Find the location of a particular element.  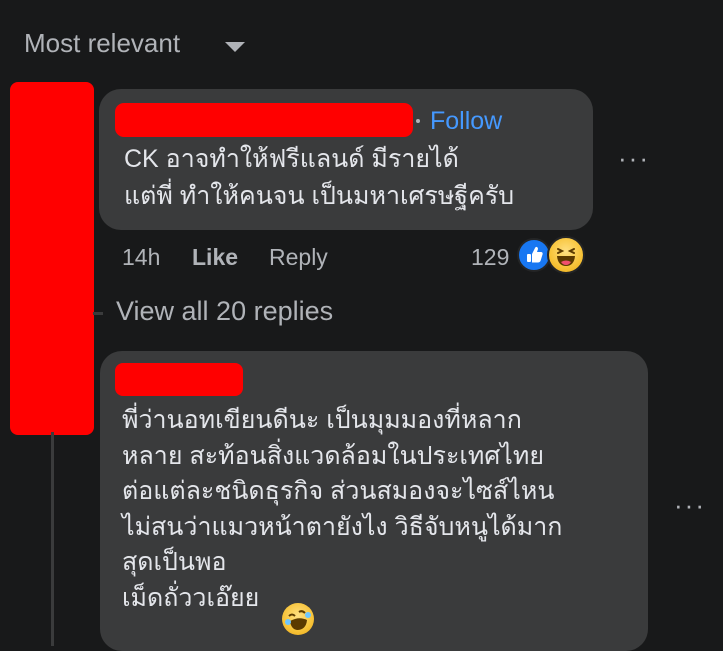

like-button: Like is located at coordinates (215, 257).